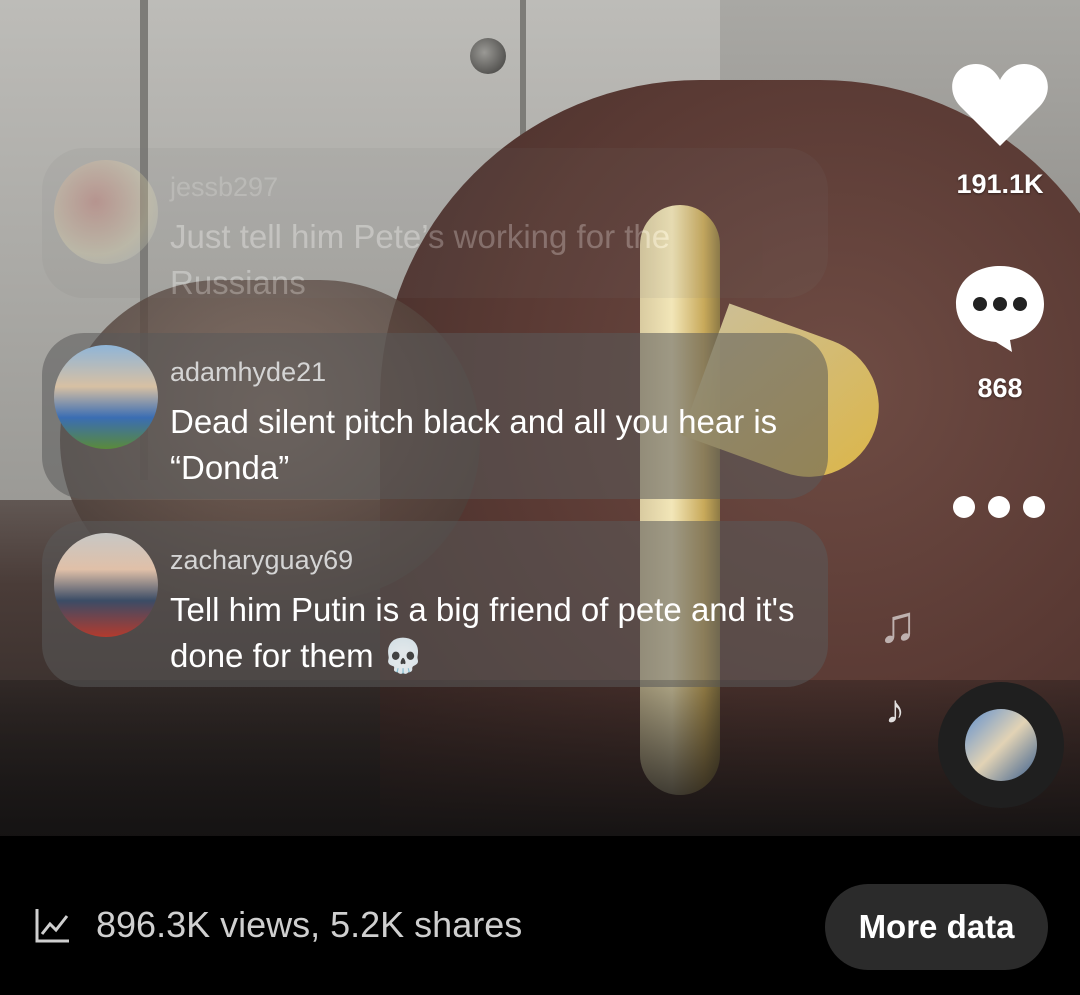 This screenshot has height=995, width=1080. Describe the element at coordinates (897, 625) in the screenshot. I see `music-note-icon: ♫` at that location.